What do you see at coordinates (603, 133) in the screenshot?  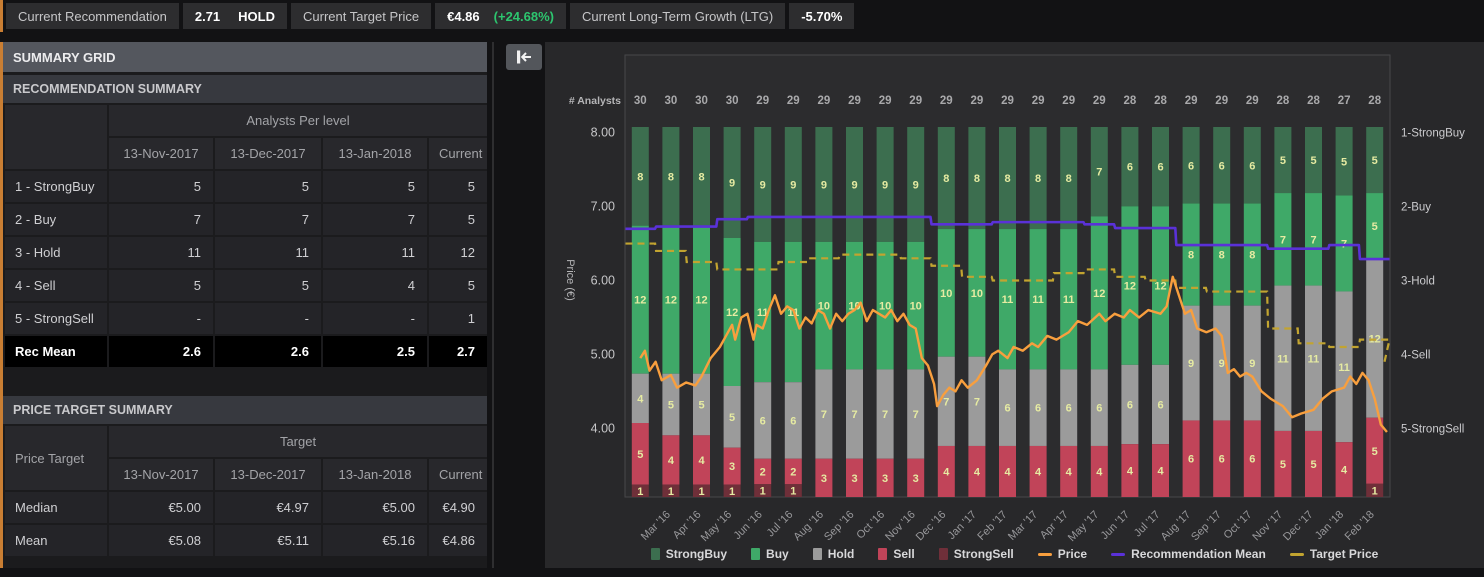 I see `y-axis-tick: 8.00` at bounding box center [603, 133].